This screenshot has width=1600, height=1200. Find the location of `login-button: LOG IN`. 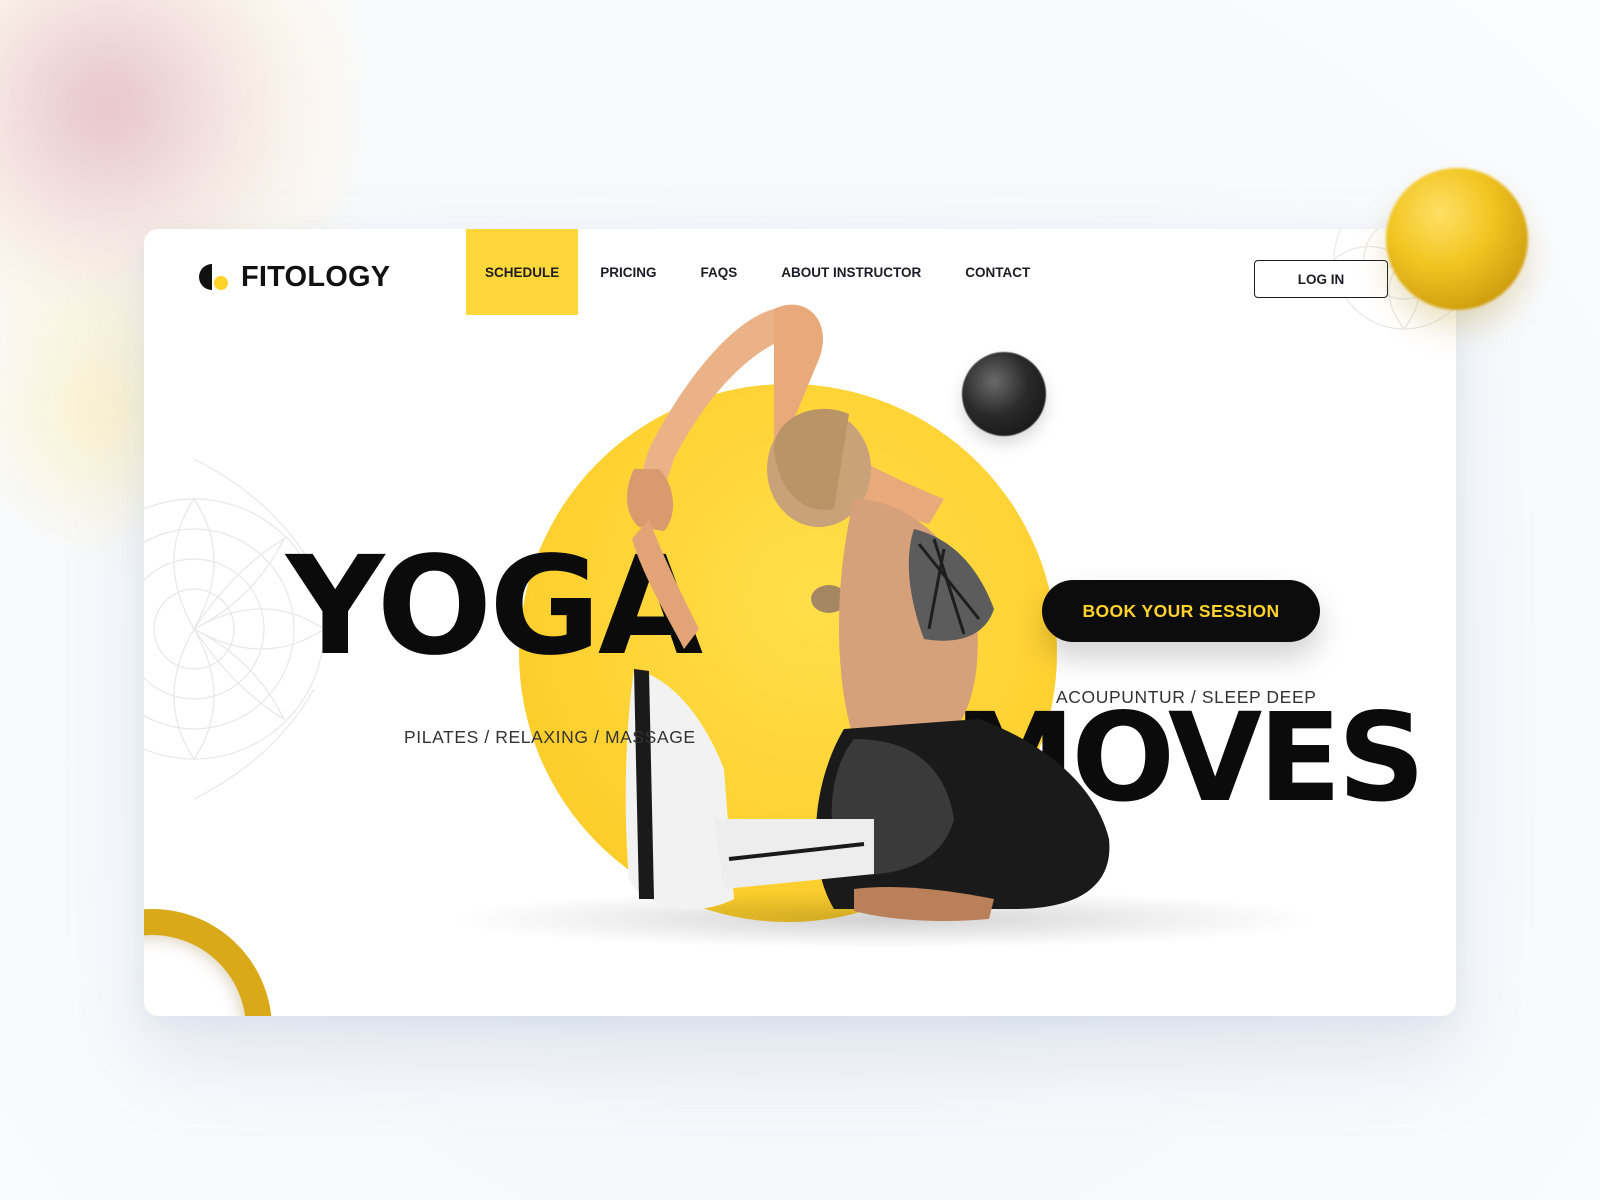

login-button: LOG IN is located at coordinates (1321, 279).